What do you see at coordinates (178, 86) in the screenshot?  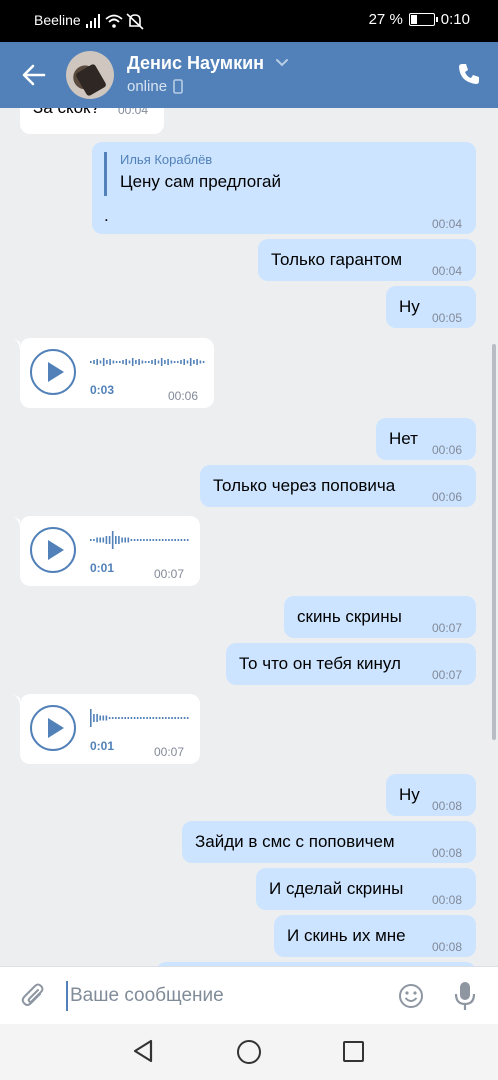 I see `mobile-icon` at bounding box center [178, 86].